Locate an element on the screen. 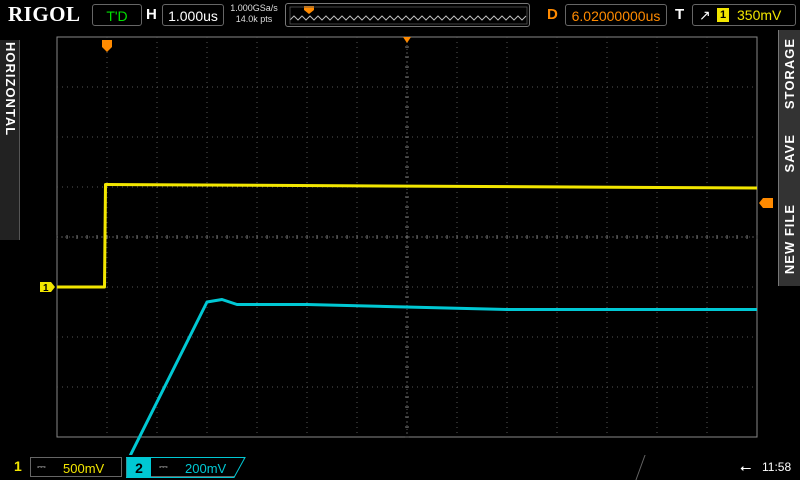  bottom-separator is located at coordinates (647, 467).